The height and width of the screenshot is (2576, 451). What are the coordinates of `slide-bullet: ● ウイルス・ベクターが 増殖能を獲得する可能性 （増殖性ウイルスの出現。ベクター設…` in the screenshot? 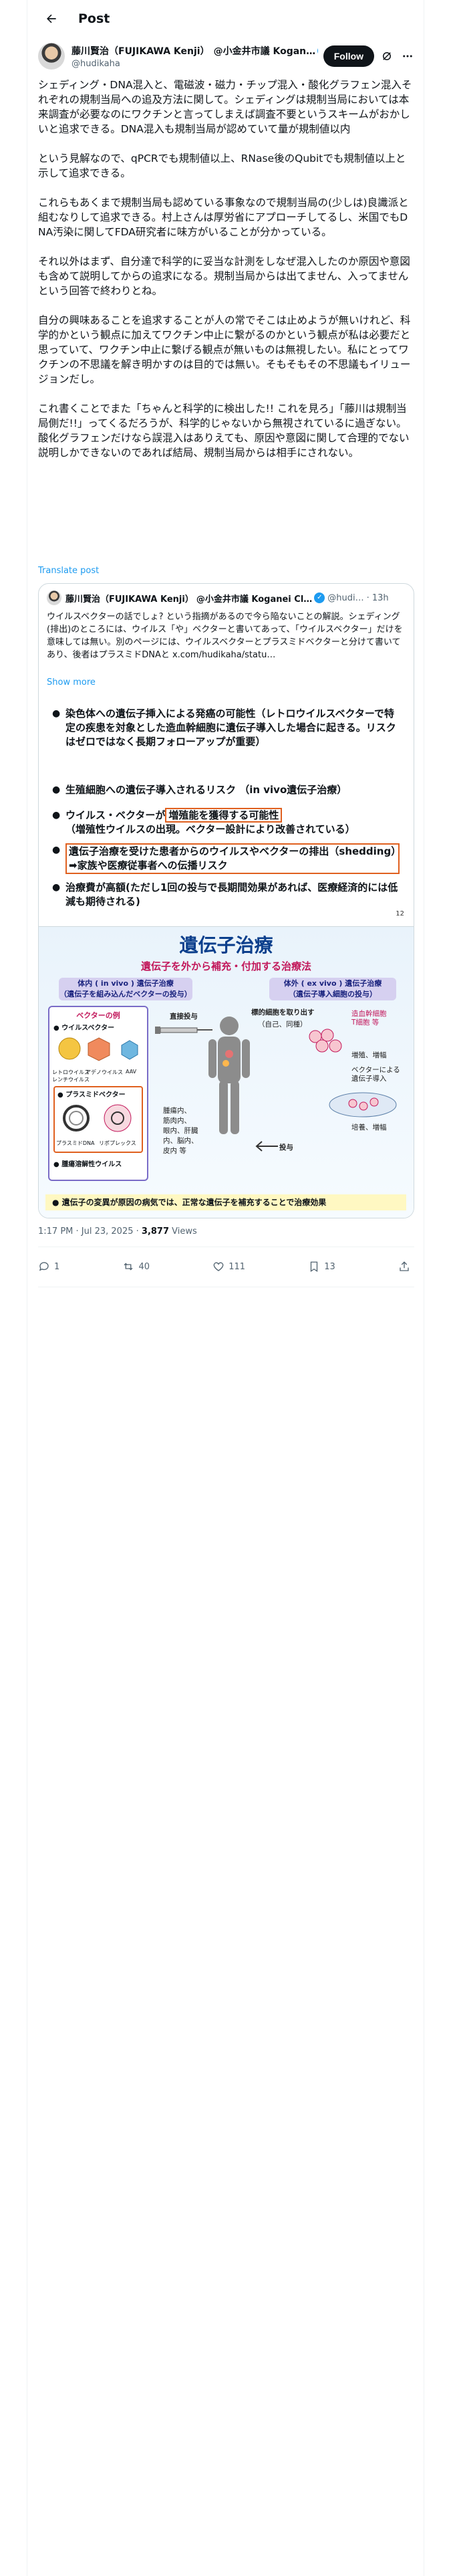 It's located at (203, 821).